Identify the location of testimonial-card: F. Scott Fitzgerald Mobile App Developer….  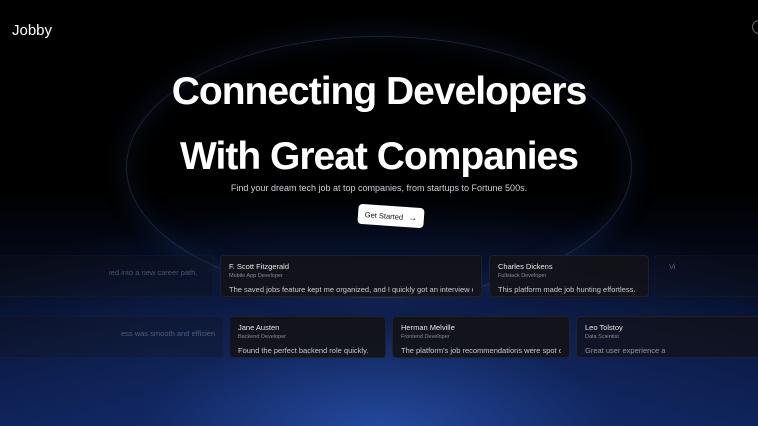
(351, 276).